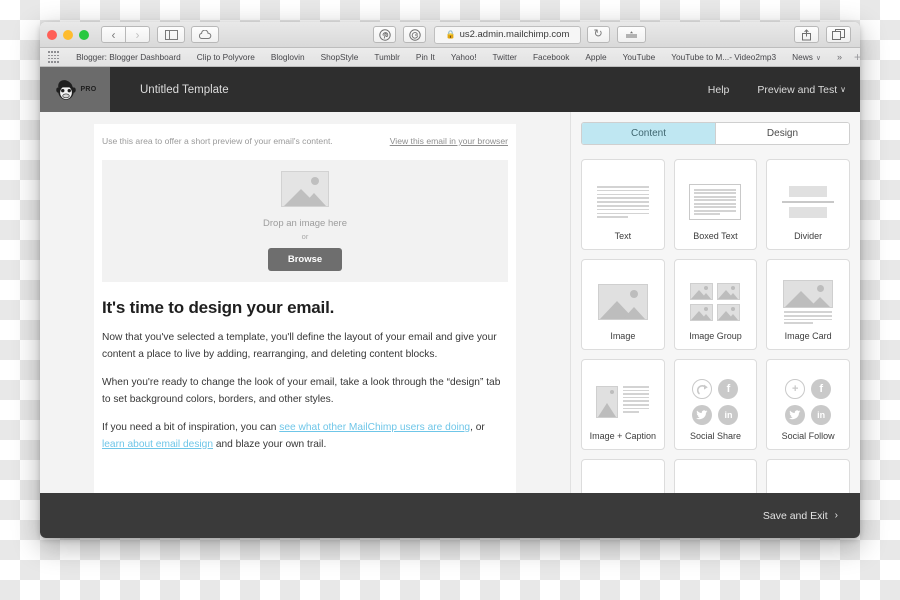  I want to click on bookmark-tumblr: Tumblr, so click(387, 57).